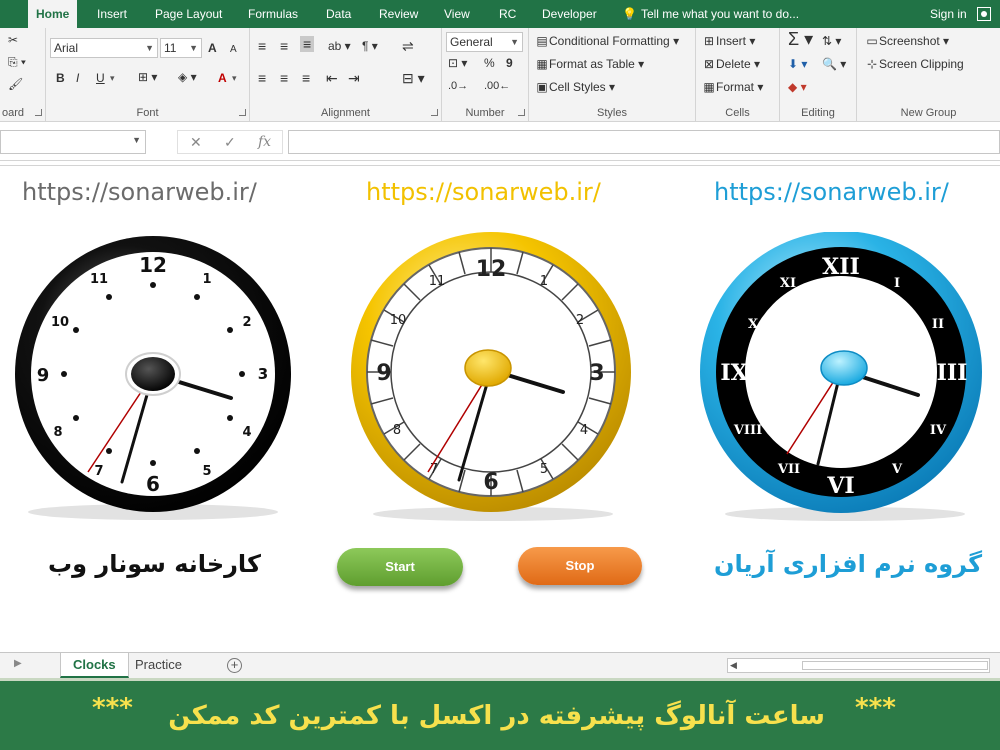 This screenshot has height=750, width=1000. Describe the element at coordinates (644, 142) in the screenshot. I see `formula-input` at that location.